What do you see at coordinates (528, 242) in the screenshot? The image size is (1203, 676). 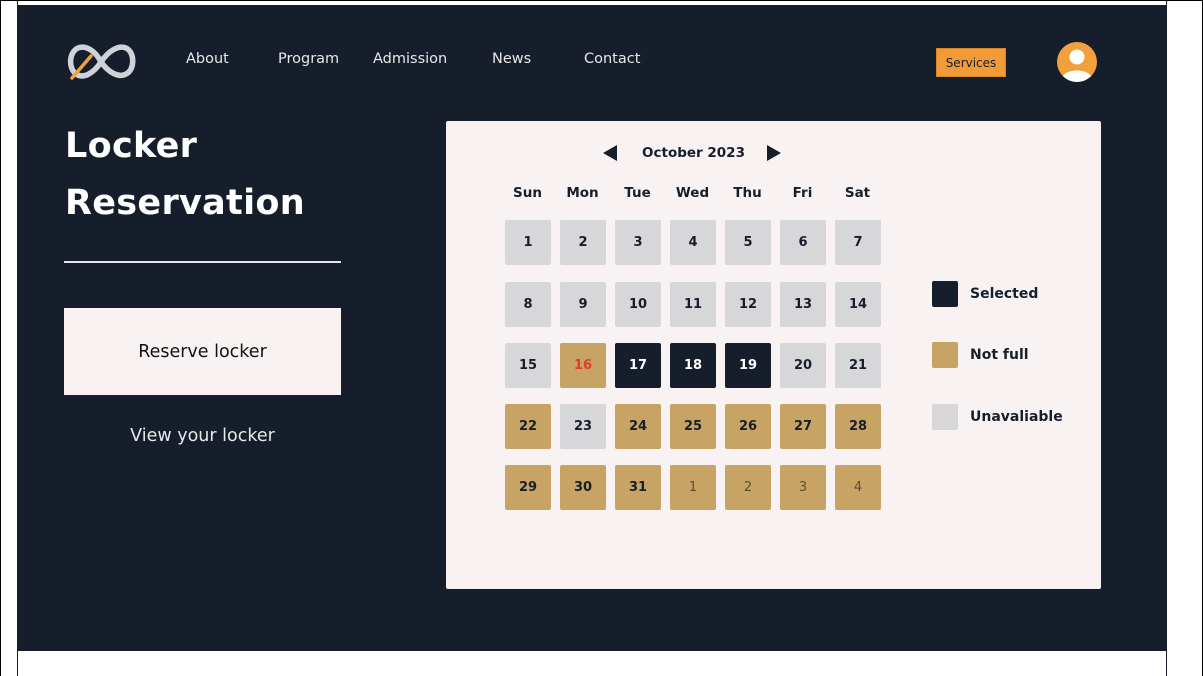 I see `calendar-day-unavailable: 1` at bounding box center [528, 242].